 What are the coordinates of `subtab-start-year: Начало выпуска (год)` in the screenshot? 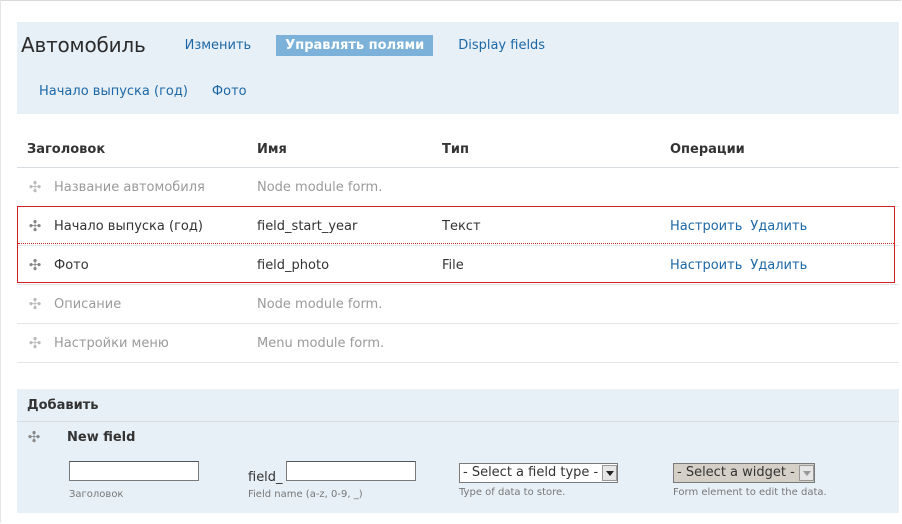 It's located at (113, 91).